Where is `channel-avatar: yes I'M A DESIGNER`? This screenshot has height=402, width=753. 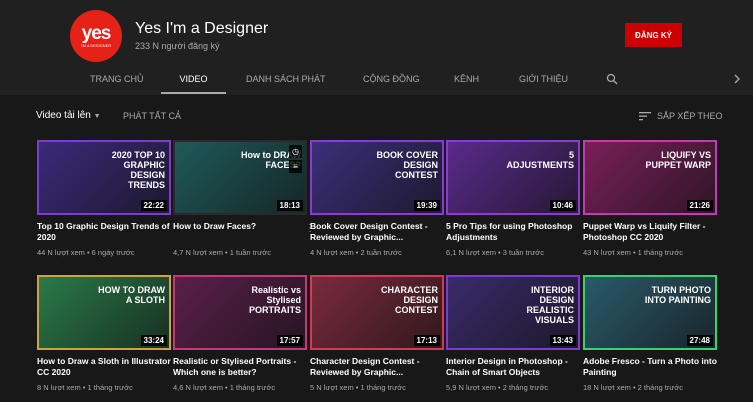
channel-avatar: yes I'M A DESIGNER is located at coordinates (96, 36).